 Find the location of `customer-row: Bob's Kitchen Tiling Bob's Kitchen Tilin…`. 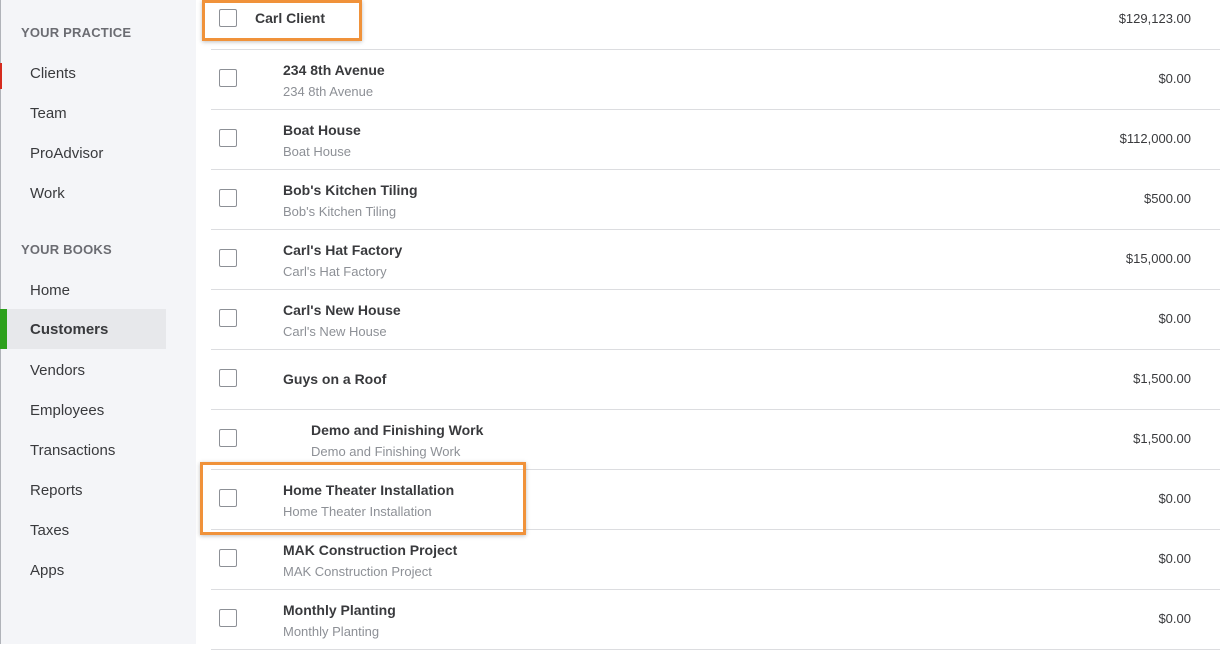

customer-row: Bob's Kitchen Tiling Bob's Kitchen Tilin… is located at coordinates (715, 200).